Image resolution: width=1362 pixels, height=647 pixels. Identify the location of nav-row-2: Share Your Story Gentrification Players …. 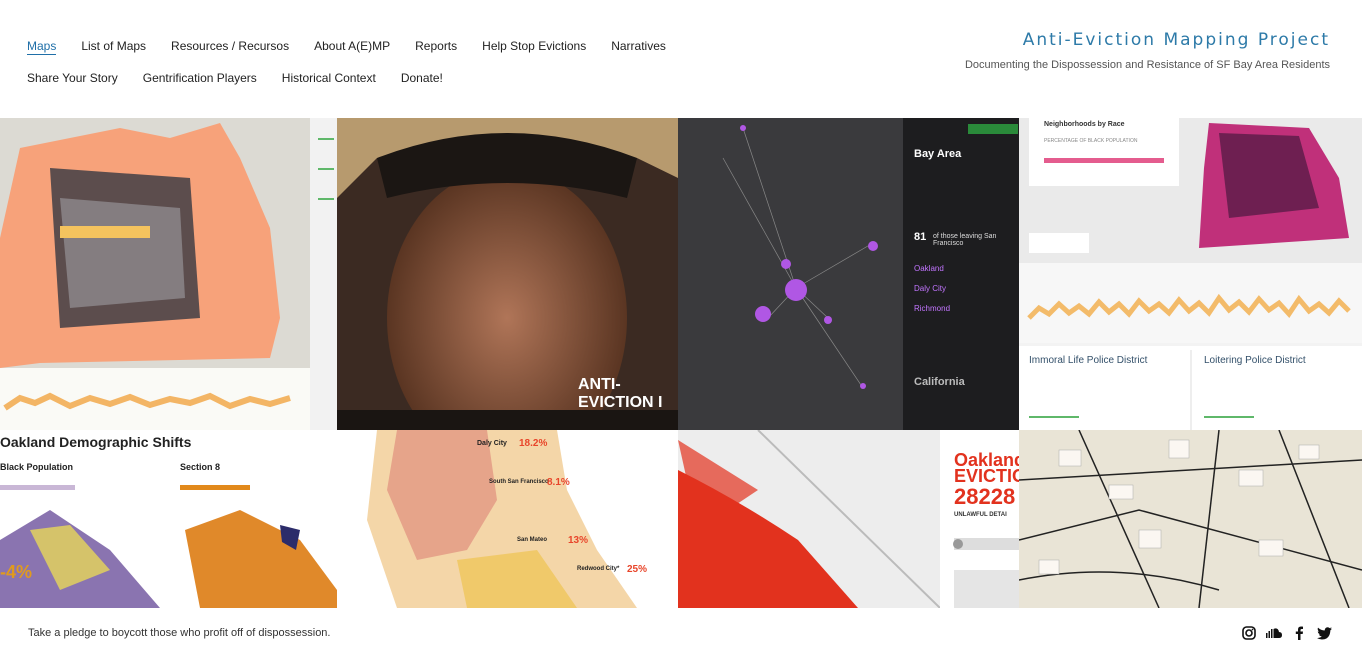
(377, 78).